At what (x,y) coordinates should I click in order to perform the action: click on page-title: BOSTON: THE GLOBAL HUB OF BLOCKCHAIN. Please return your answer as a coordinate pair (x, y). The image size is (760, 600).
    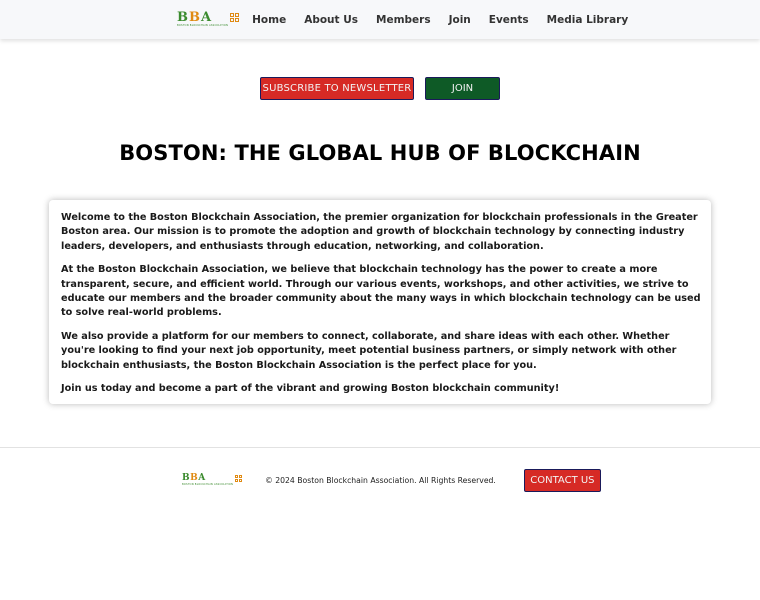
    Looking at the image, I should click on (380, 153).